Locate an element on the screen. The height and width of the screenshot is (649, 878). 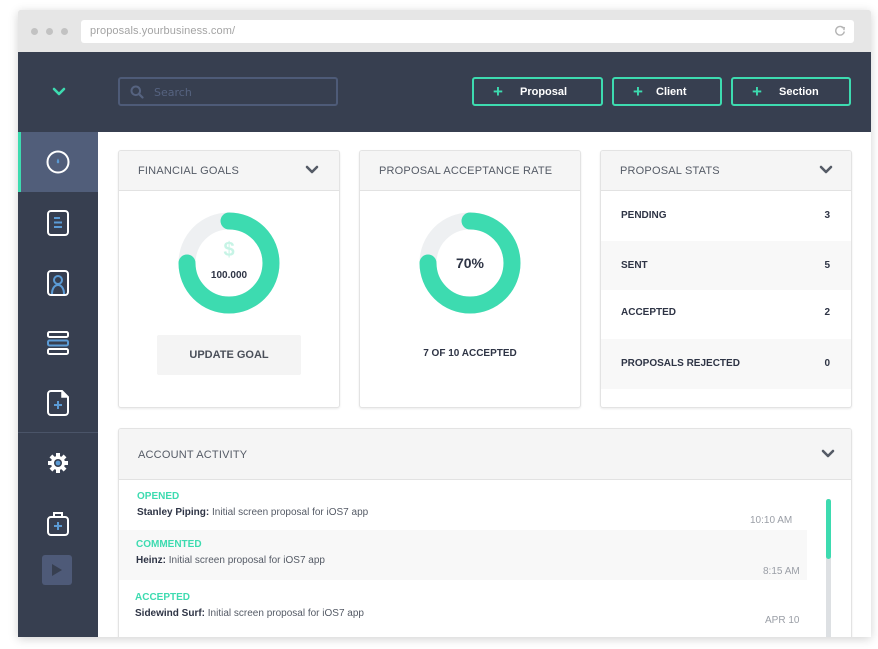
activity-time: APR 10 is located at coordinates (782, 620).